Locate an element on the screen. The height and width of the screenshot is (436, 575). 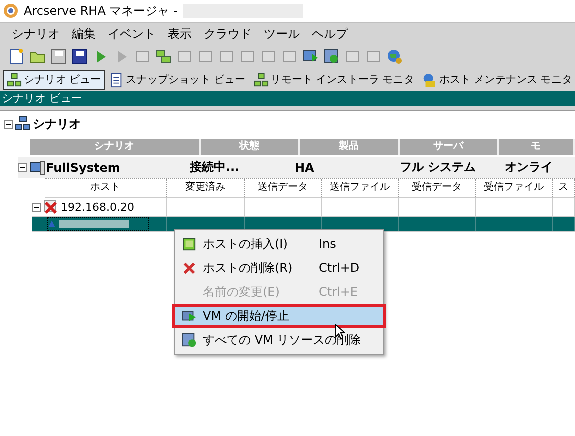
new-file-icon is located at coordinates (17, 57).